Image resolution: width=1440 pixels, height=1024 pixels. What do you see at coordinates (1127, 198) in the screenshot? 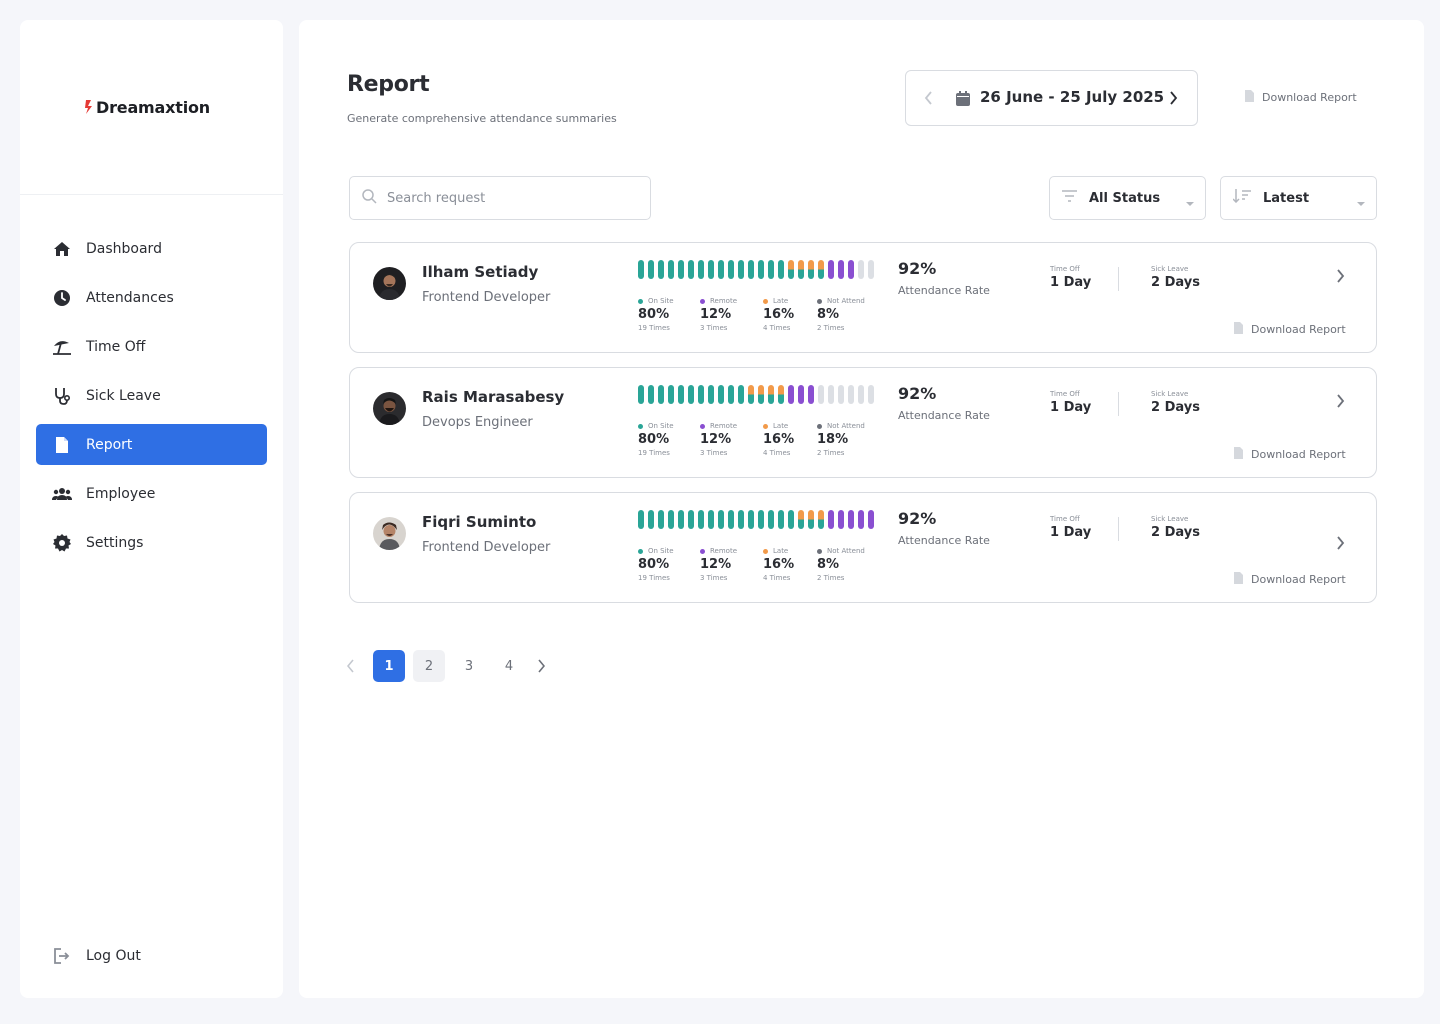
I see `status-filter-dropdown: All Status` at bounding box center [1127, 198].